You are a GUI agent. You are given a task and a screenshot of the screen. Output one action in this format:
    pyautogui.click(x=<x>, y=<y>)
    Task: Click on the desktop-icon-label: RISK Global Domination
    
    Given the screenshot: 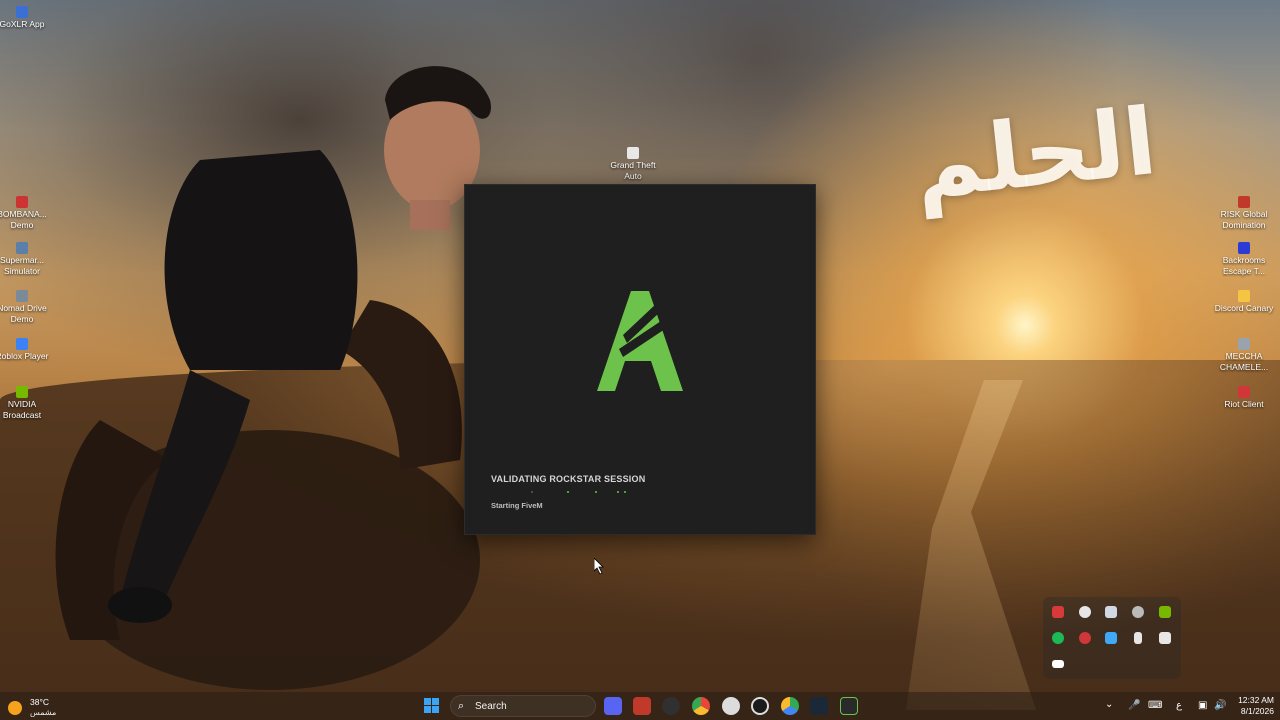 What is the action you would take?
    pyautogui.click(x=1244, y=219)
    